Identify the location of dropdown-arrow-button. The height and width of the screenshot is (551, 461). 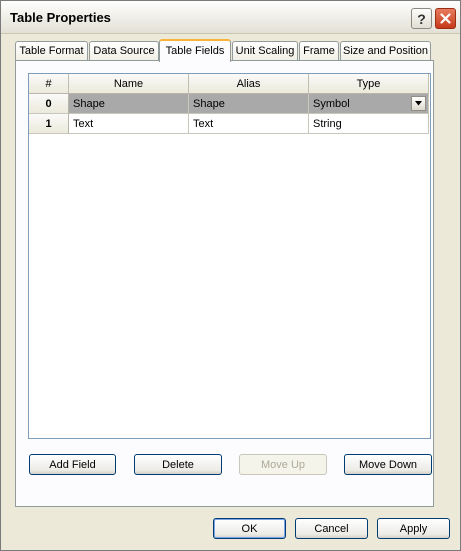
(418, 103).